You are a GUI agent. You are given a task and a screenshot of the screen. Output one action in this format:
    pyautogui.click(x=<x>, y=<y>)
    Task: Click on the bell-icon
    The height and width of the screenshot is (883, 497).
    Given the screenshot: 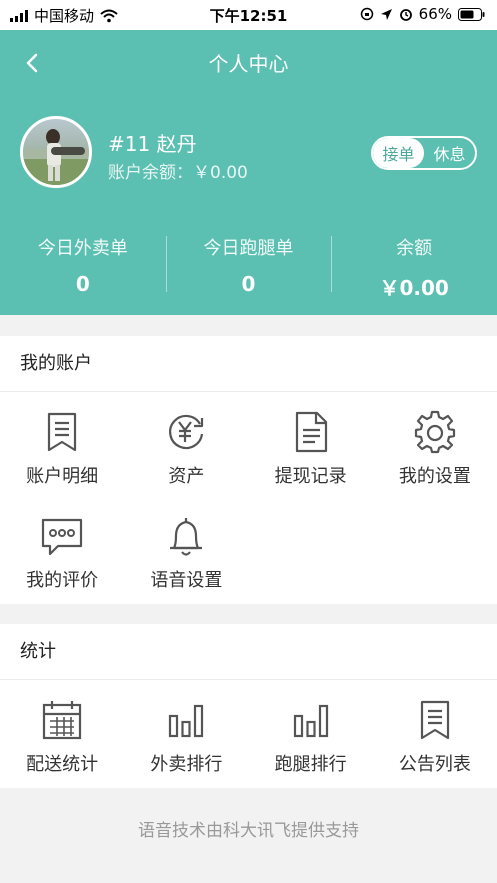 What is the action you would take?
    pyautogui.click(x=186, y=537)
    